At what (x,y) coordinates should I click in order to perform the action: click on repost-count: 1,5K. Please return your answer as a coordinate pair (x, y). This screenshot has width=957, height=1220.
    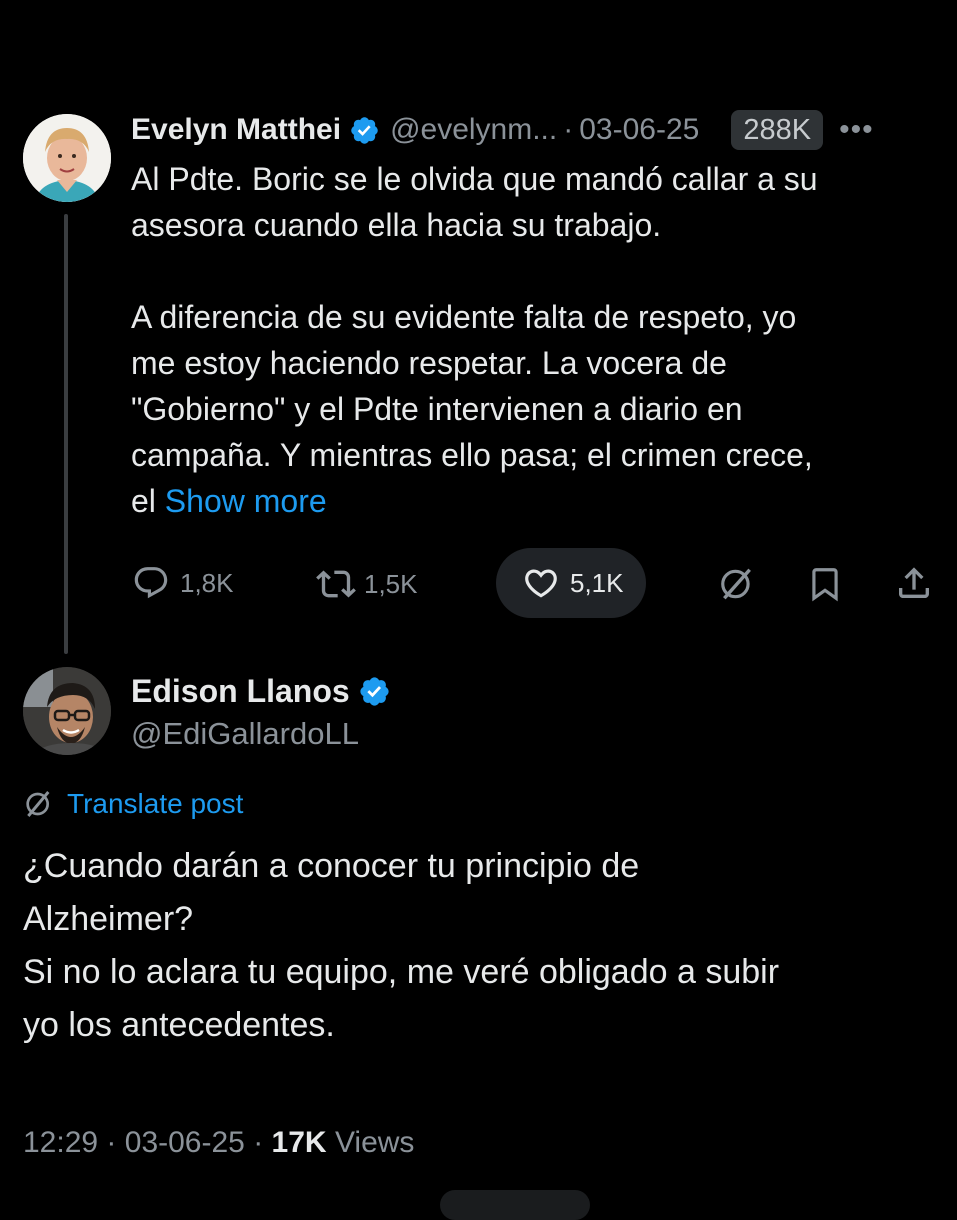
    Looking at the image, I should click on (391, 583).